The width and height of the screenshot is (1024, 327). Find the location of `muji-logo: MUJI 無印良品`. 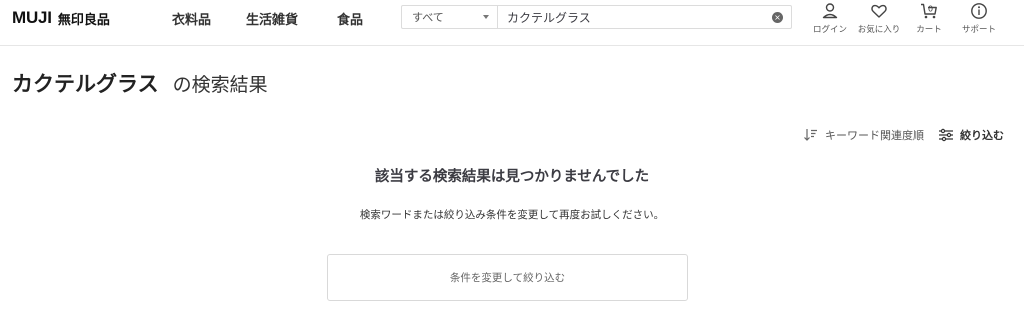

muji-logo: MUJI 無印良品 is located at coordinates (61, 18).